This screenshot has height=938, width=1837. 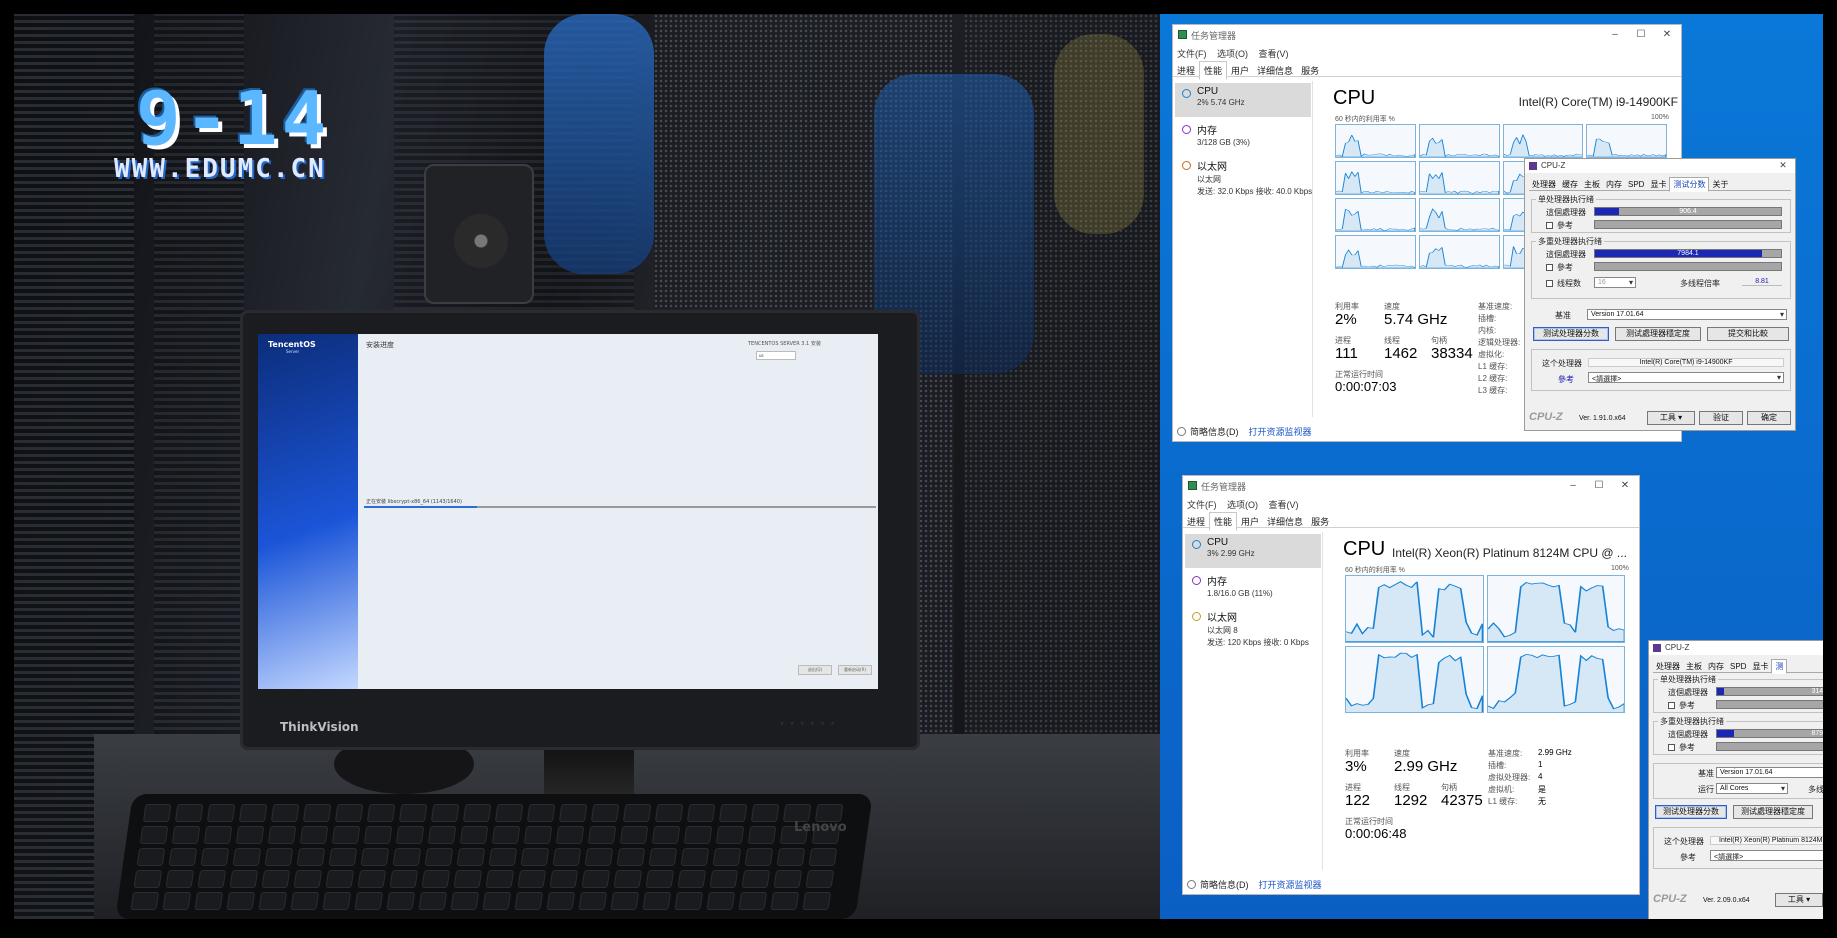 What do you see at coordinates (1357, 800) in the screenshot?
I see `proc-value: 122` at bounding box center [1357, 800].